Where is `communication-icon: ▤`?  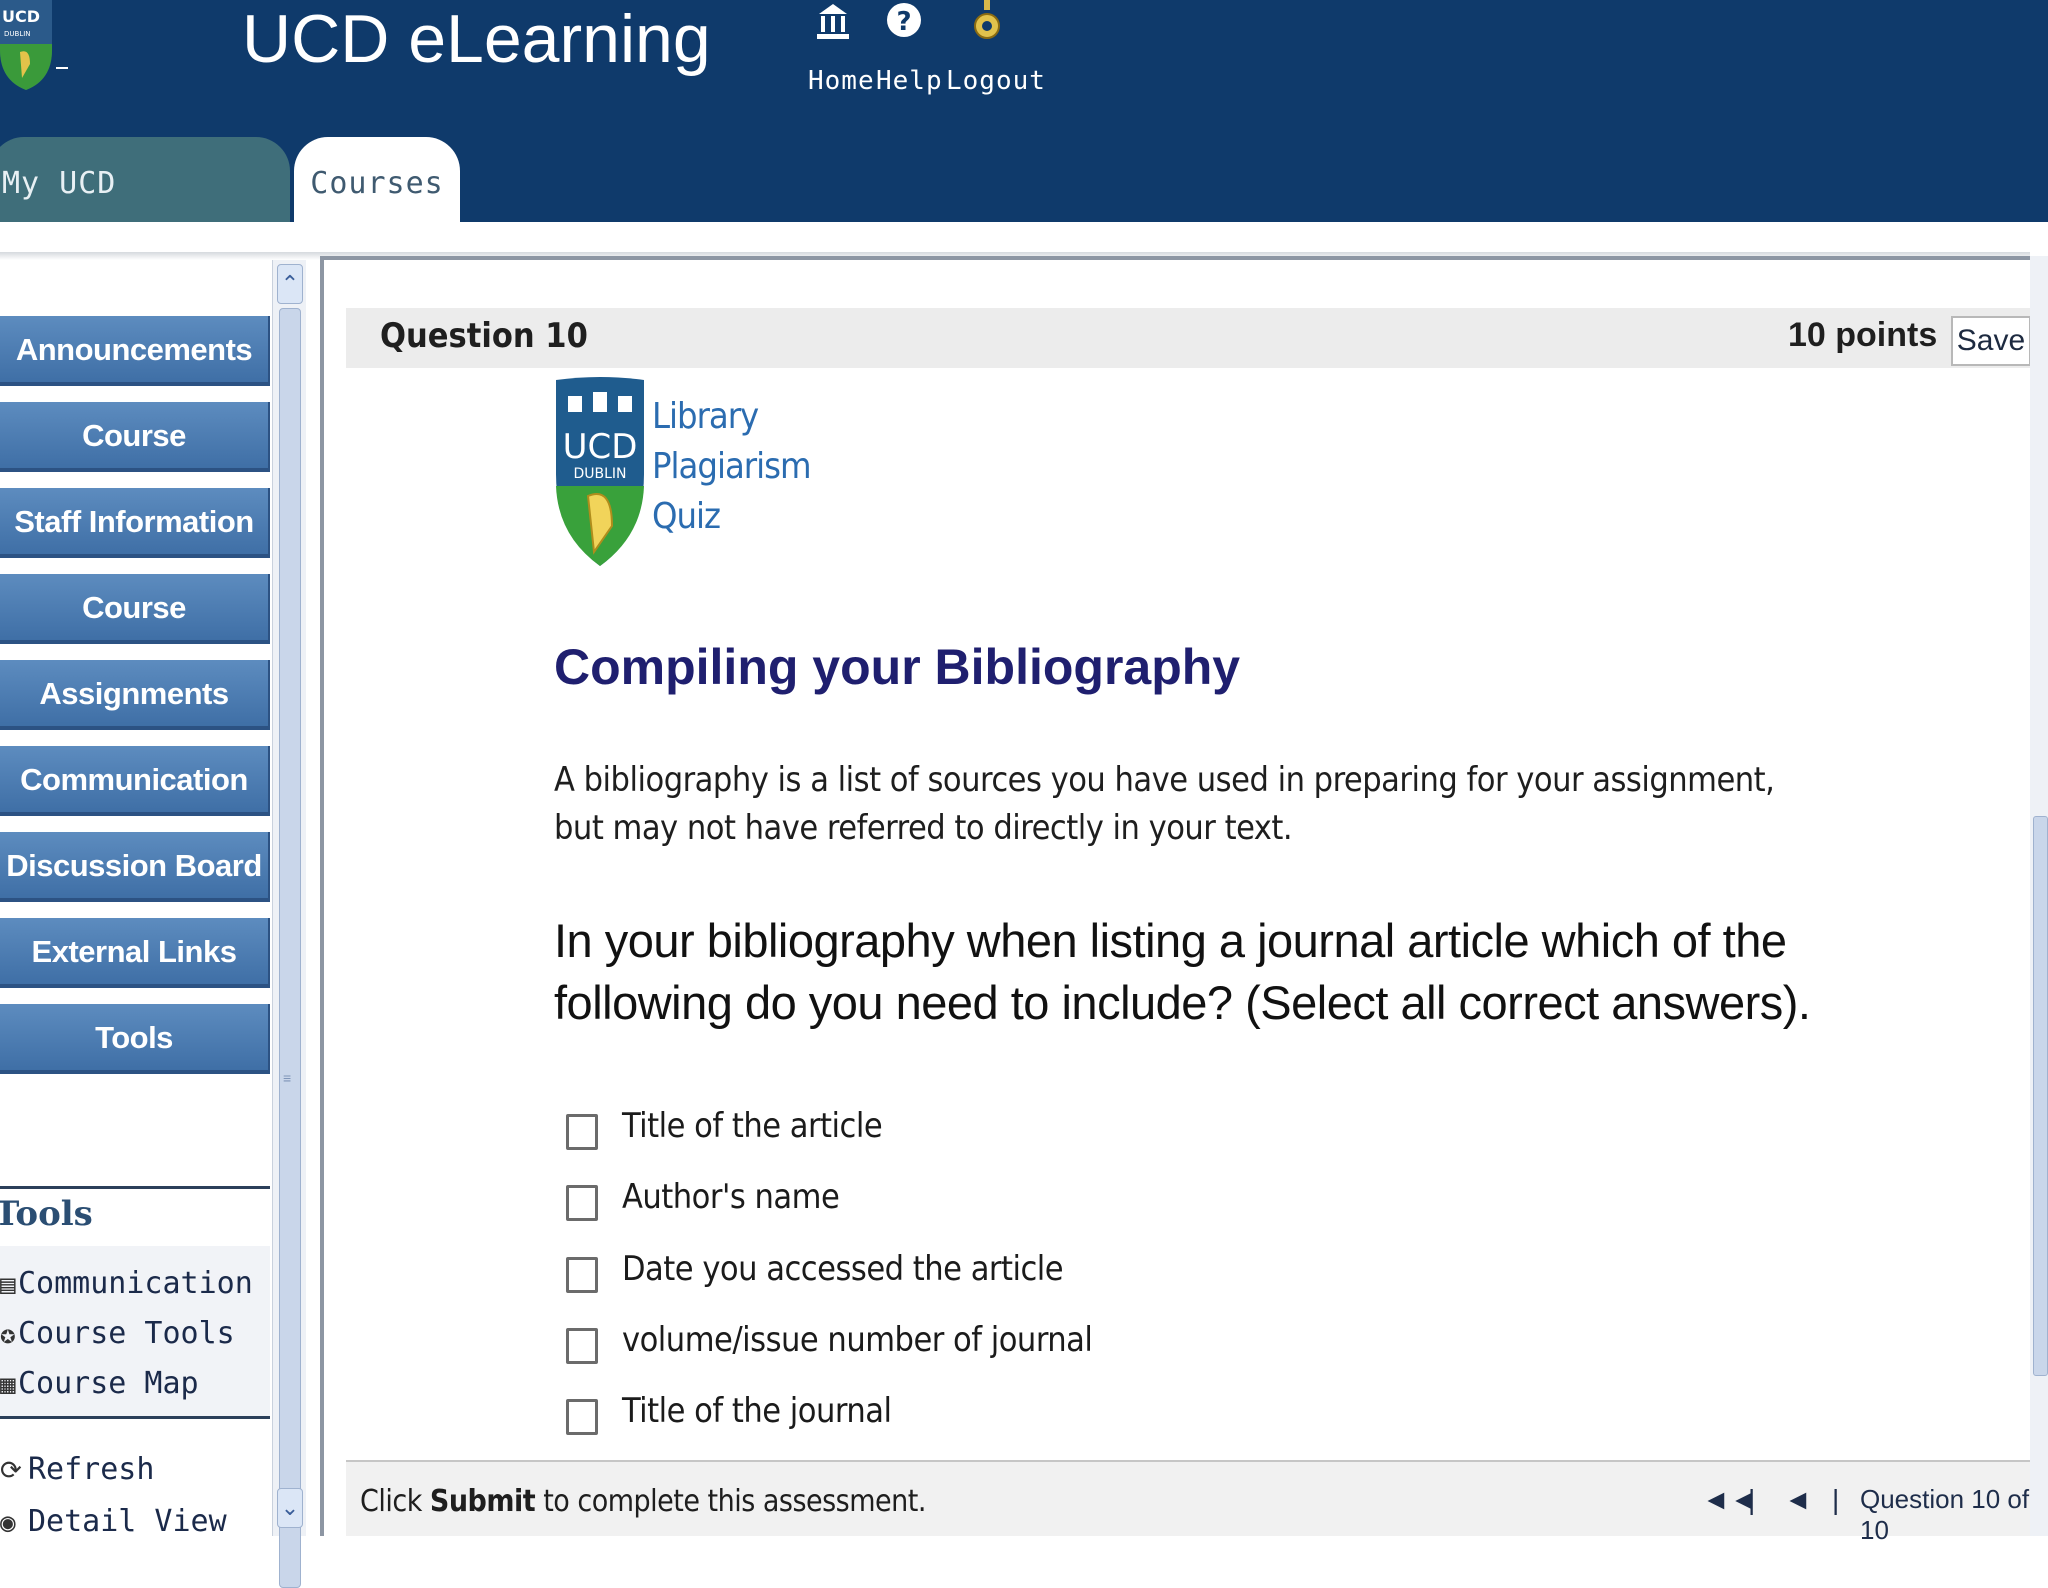
communication-icon: ▤ is located at coordinates (8, 1285).